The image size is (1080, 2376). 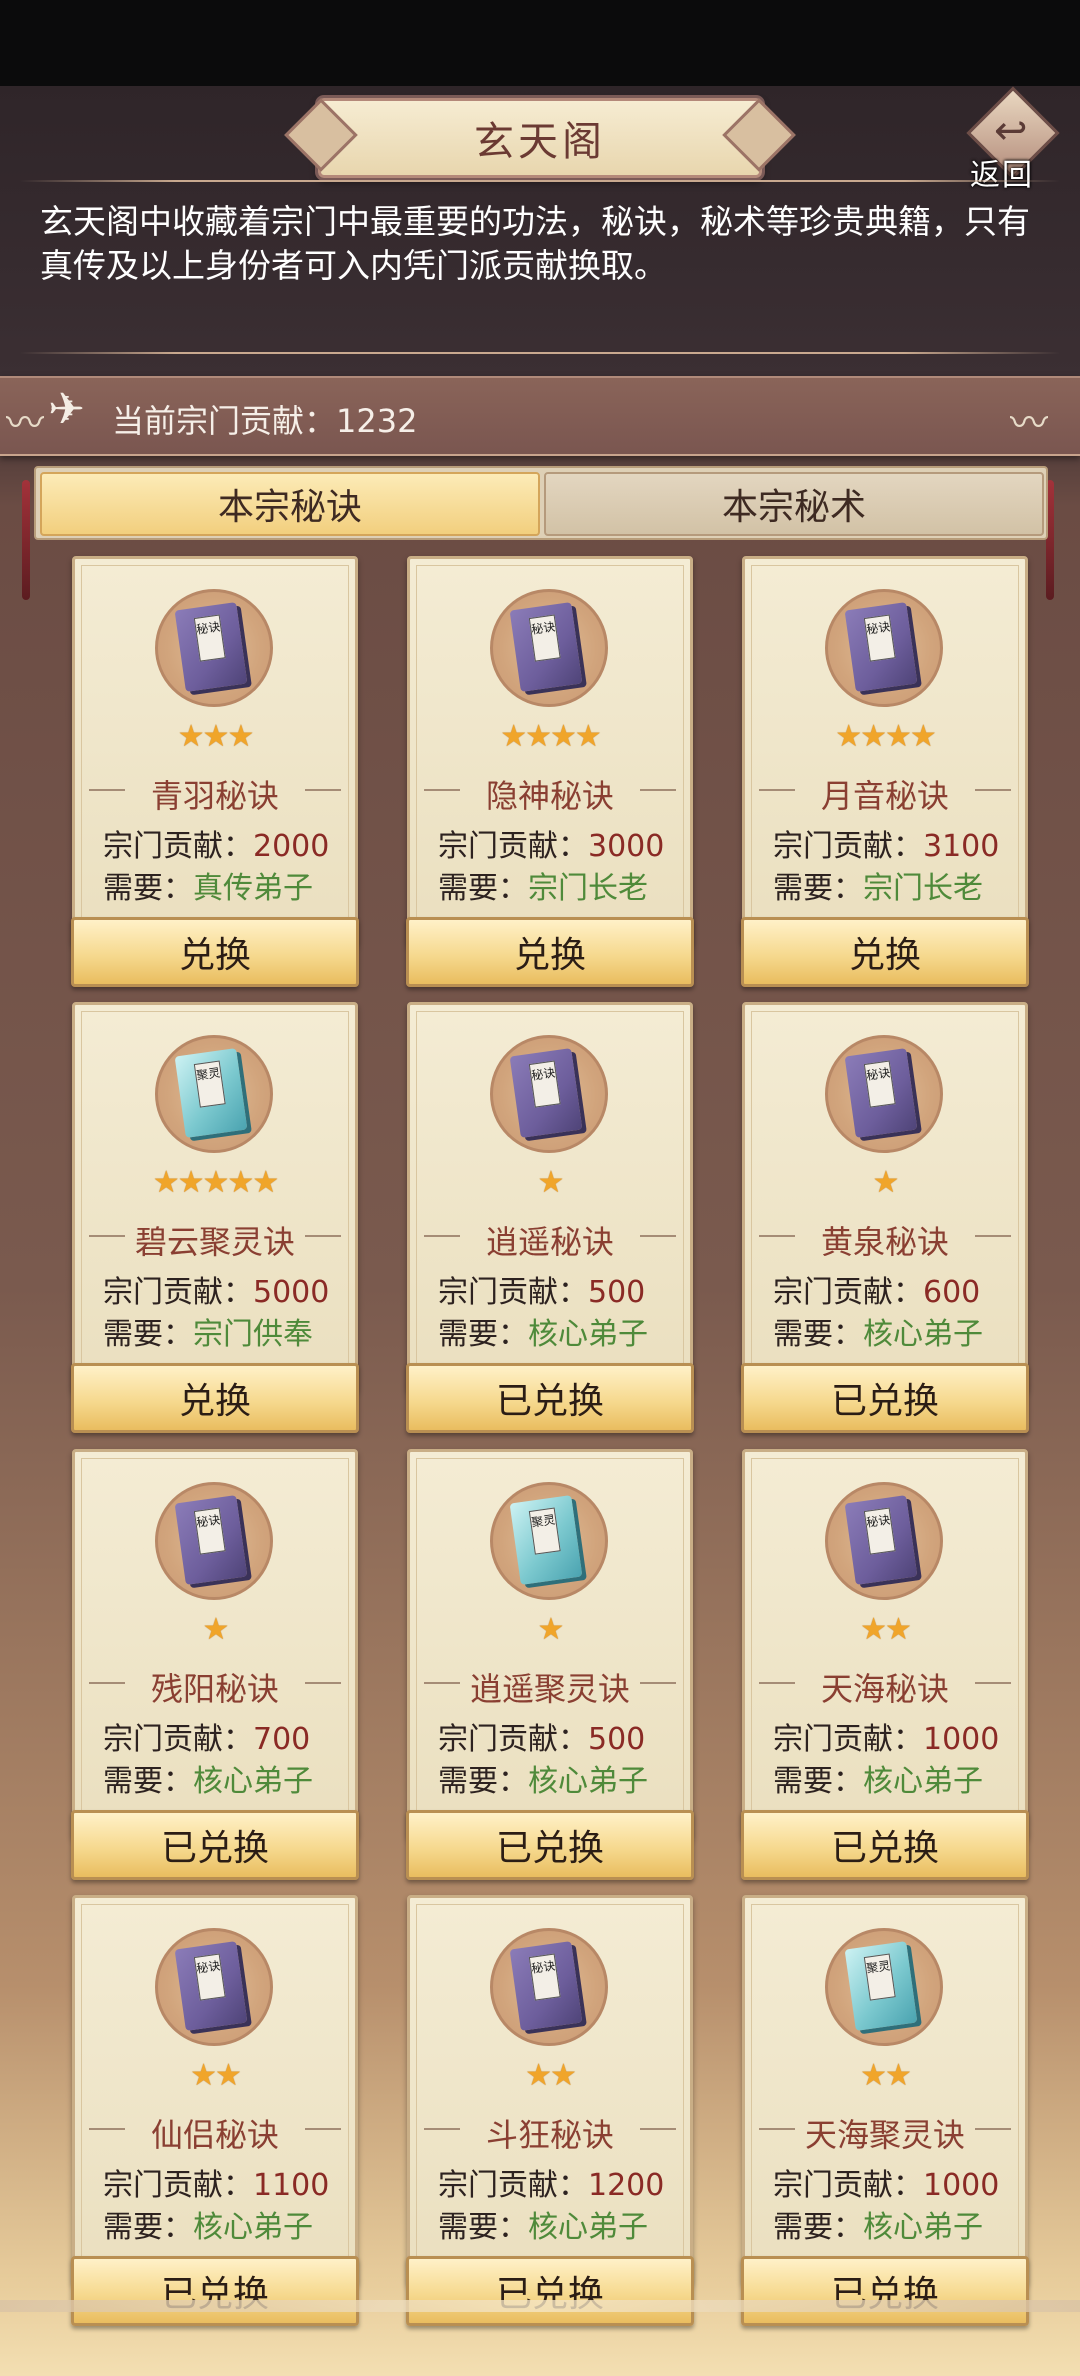 I want to click on contribution-value: 600, so click(x=952, y=1292).